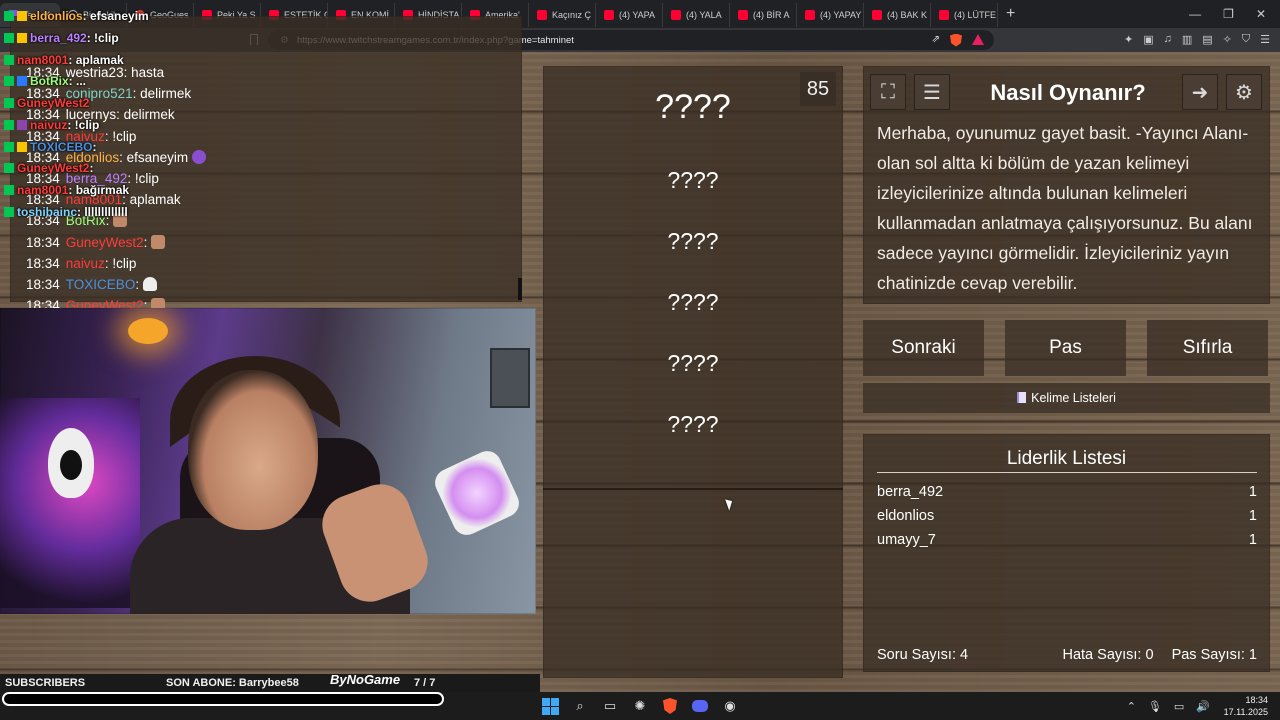  What do you see at coordinates (550, 706) in the screenshot?
I see `start-button` at bounding box center [550, 706].